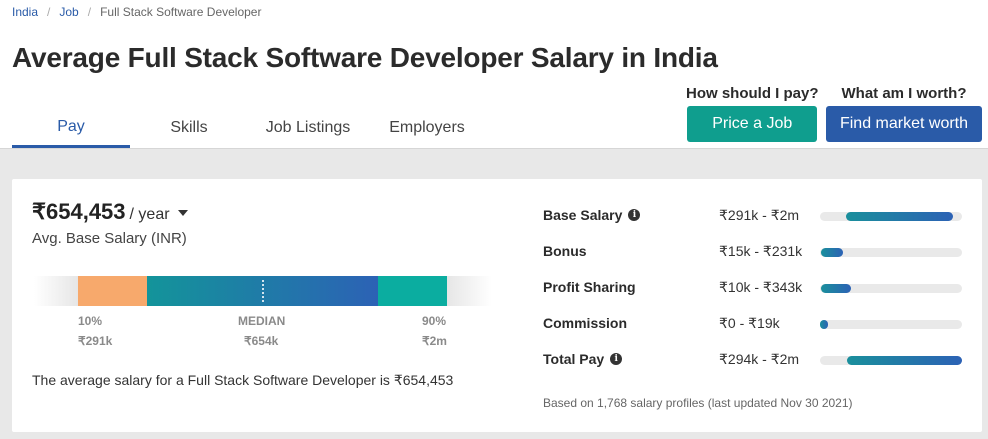  What do you see at coordinates (112, 291) in the screenshot?
I see `range-segment-low` at bounding box center [112, 291].